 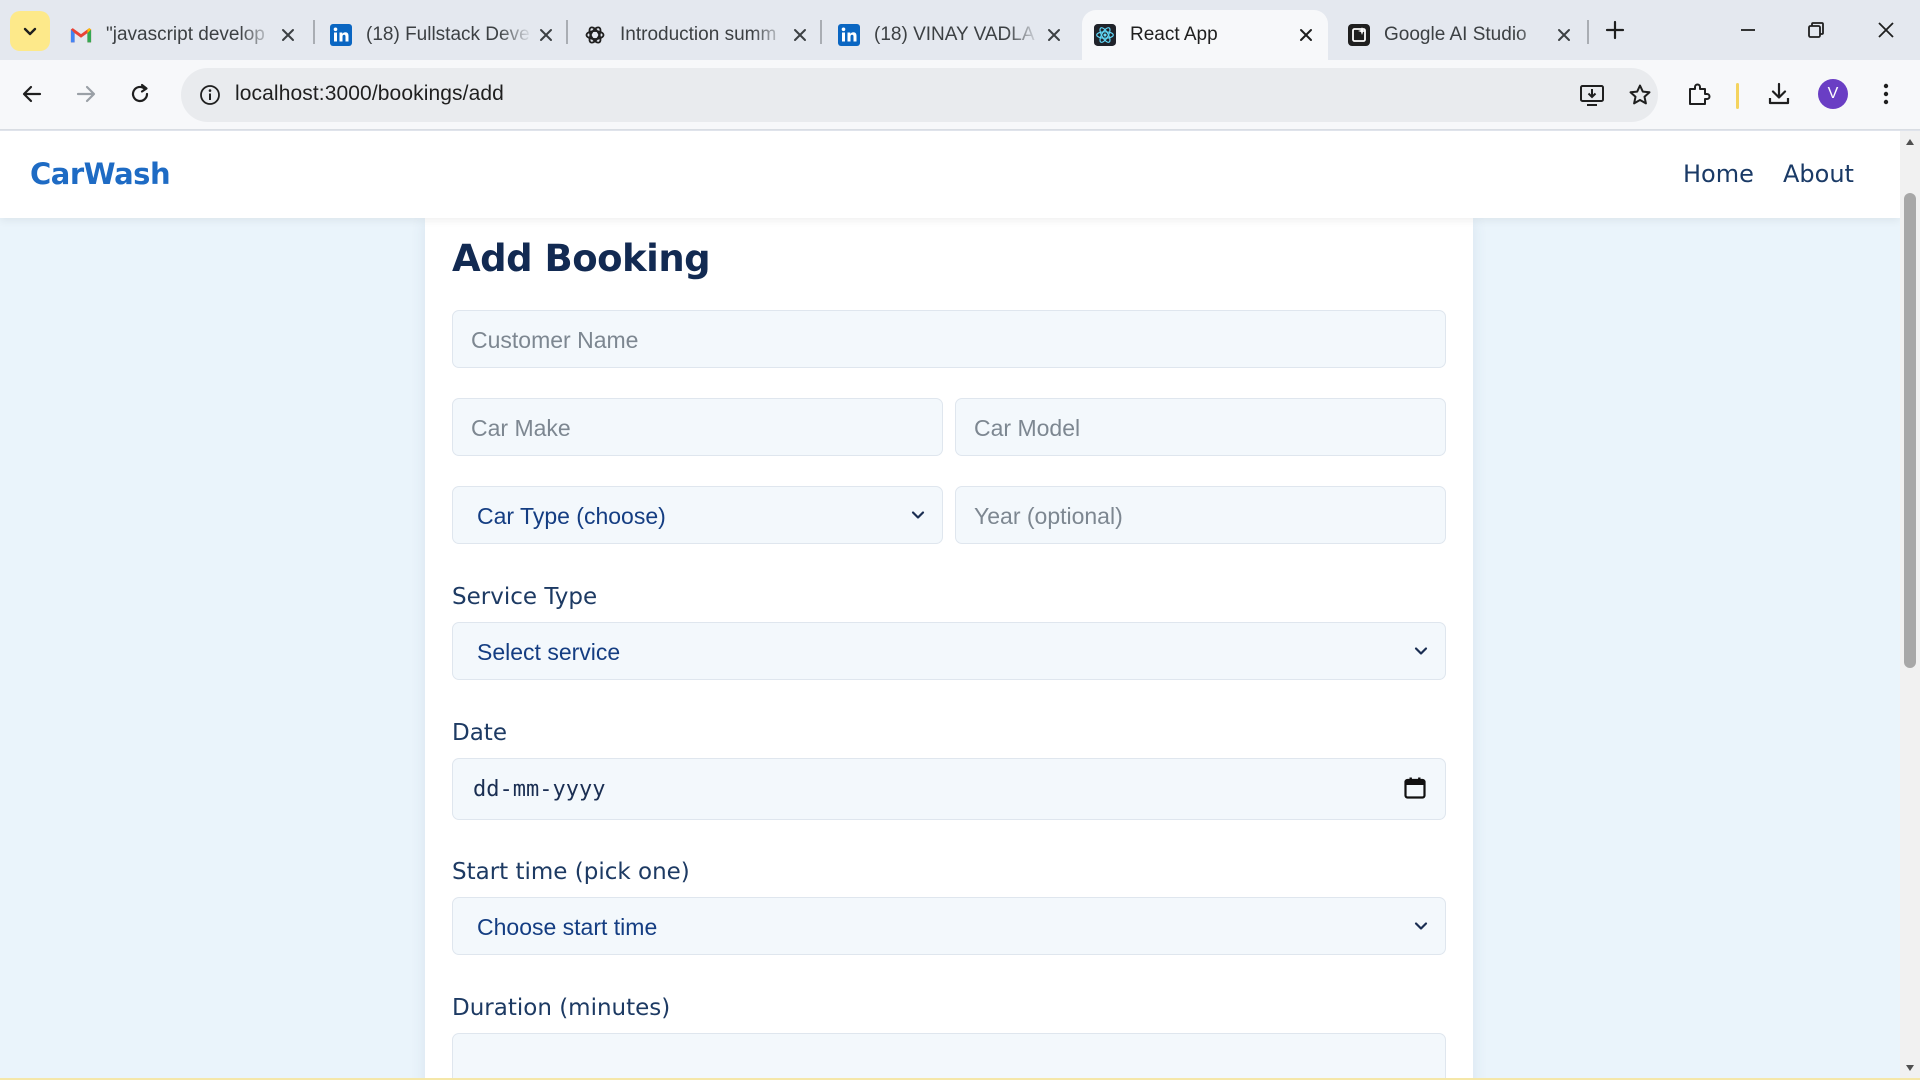 What do you see at coordinates (1640, 95) in the screenshot?
I see `bookmark-star-icon` at bounding box center [1640, 95].